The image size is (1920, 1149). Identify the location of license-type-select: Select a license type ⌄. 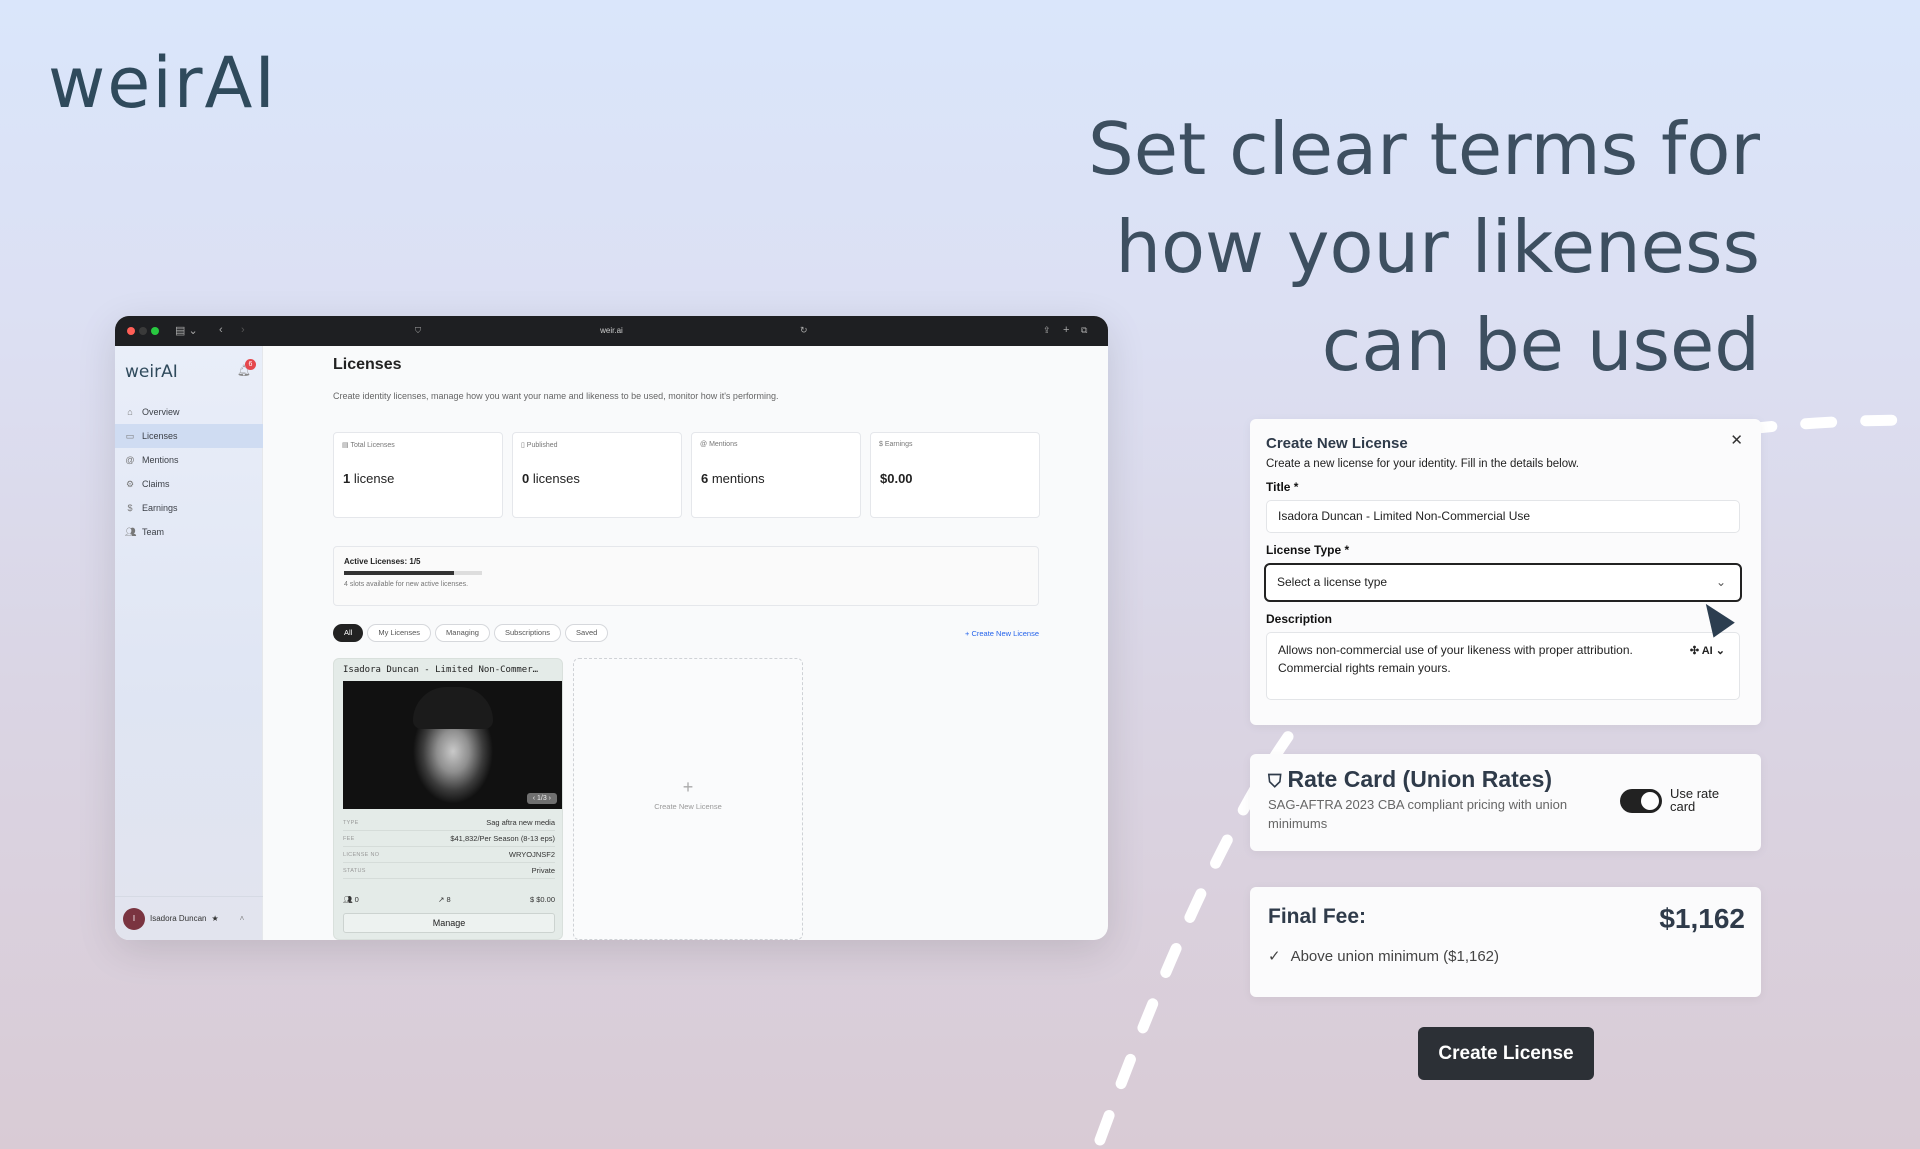
(1503, 582).